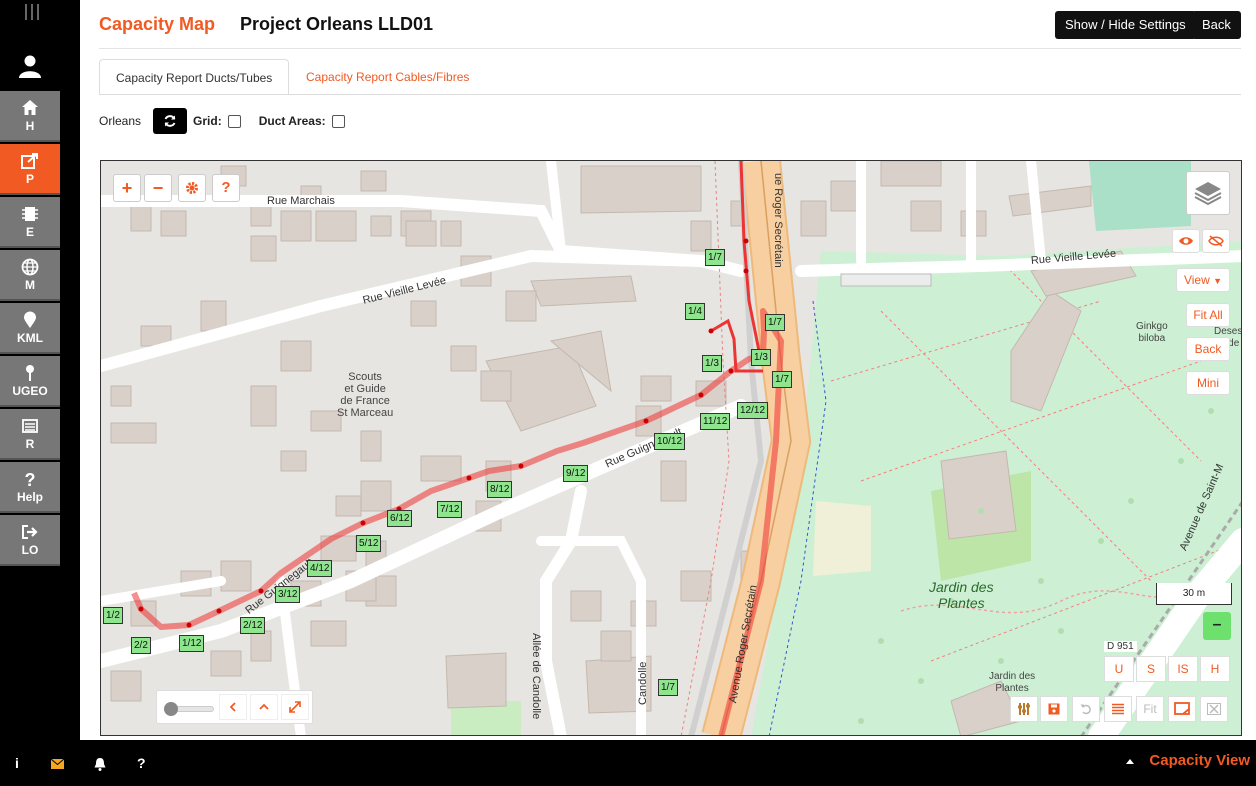 This screenshot has width=1256, height=786. I want to click on sidebar-item-r: R, so click(30, 434).